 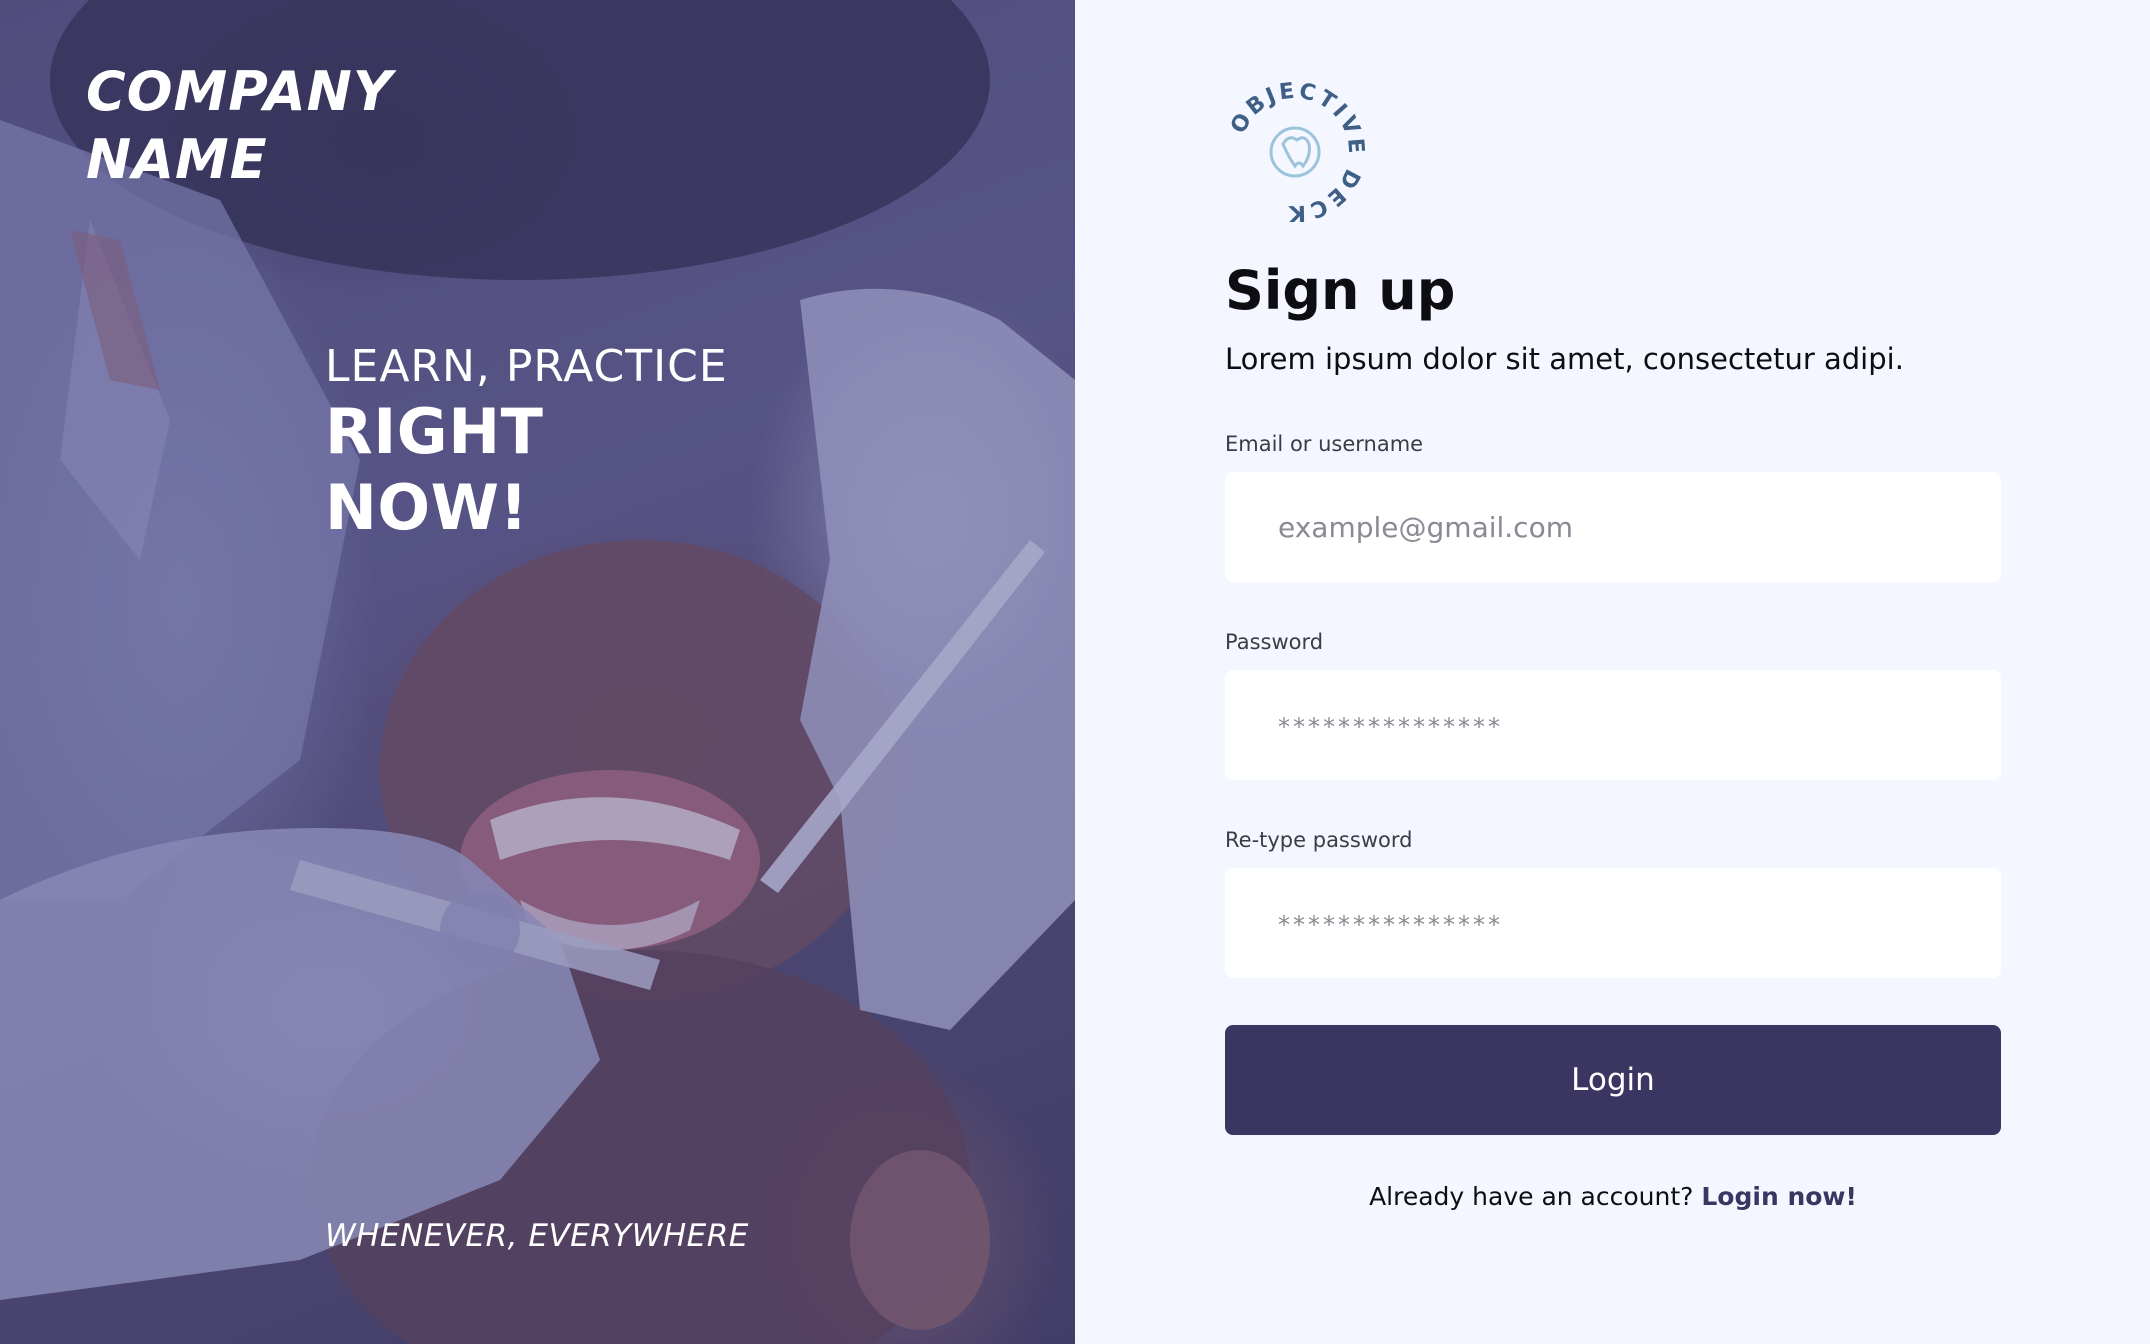 I want to click on email-label: Email or username, so click(x=1324, y=444).